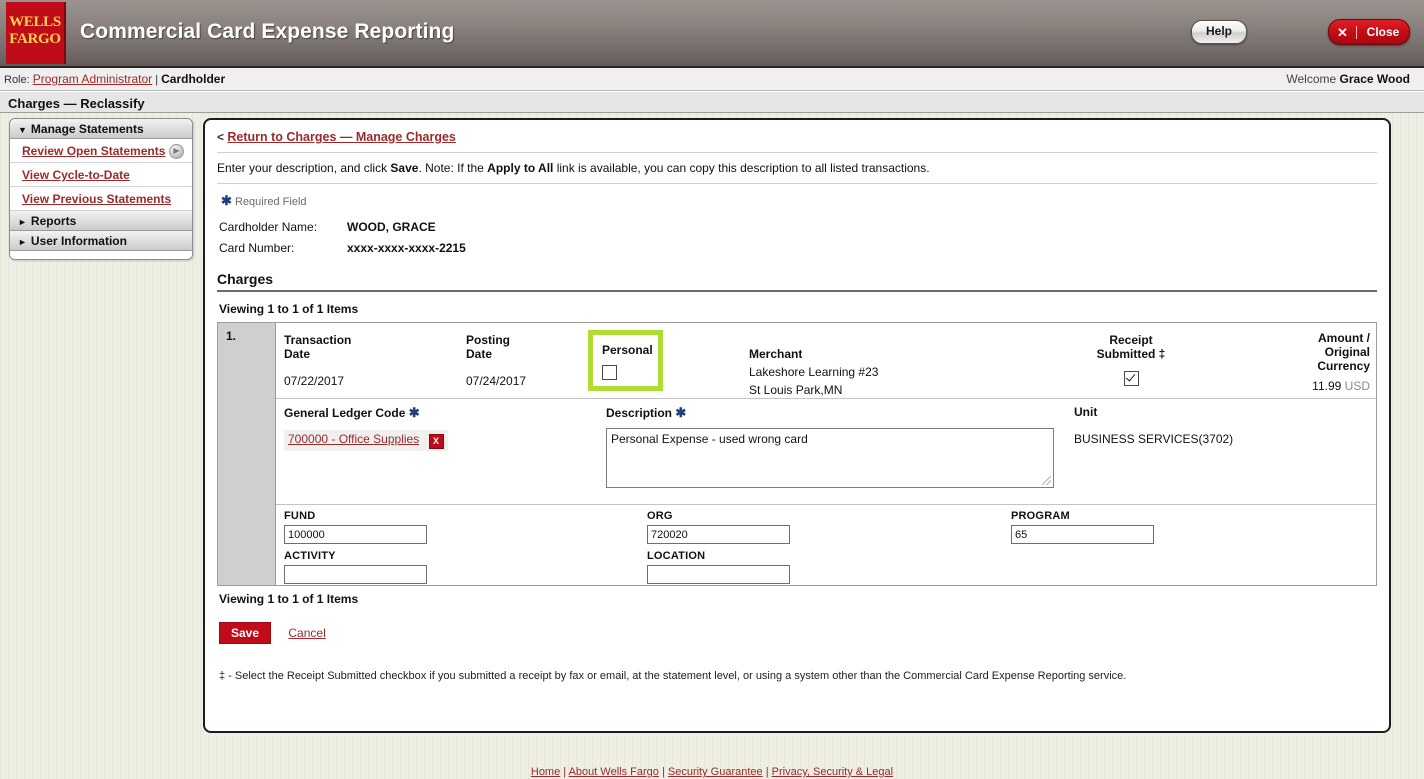 The width and height of the screenshot is (1424, 779). Describe the element at coordinates (1343, 366) in the screenshot. I see `amount-label-line3: Currency` at that location.